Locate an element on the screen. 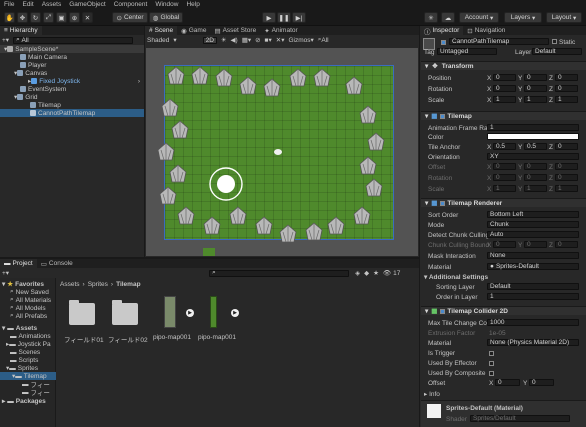 The width and height of the screenshot is (586, 427). rotate-tool-icon: ↻ is located at coordinates (35, 17).